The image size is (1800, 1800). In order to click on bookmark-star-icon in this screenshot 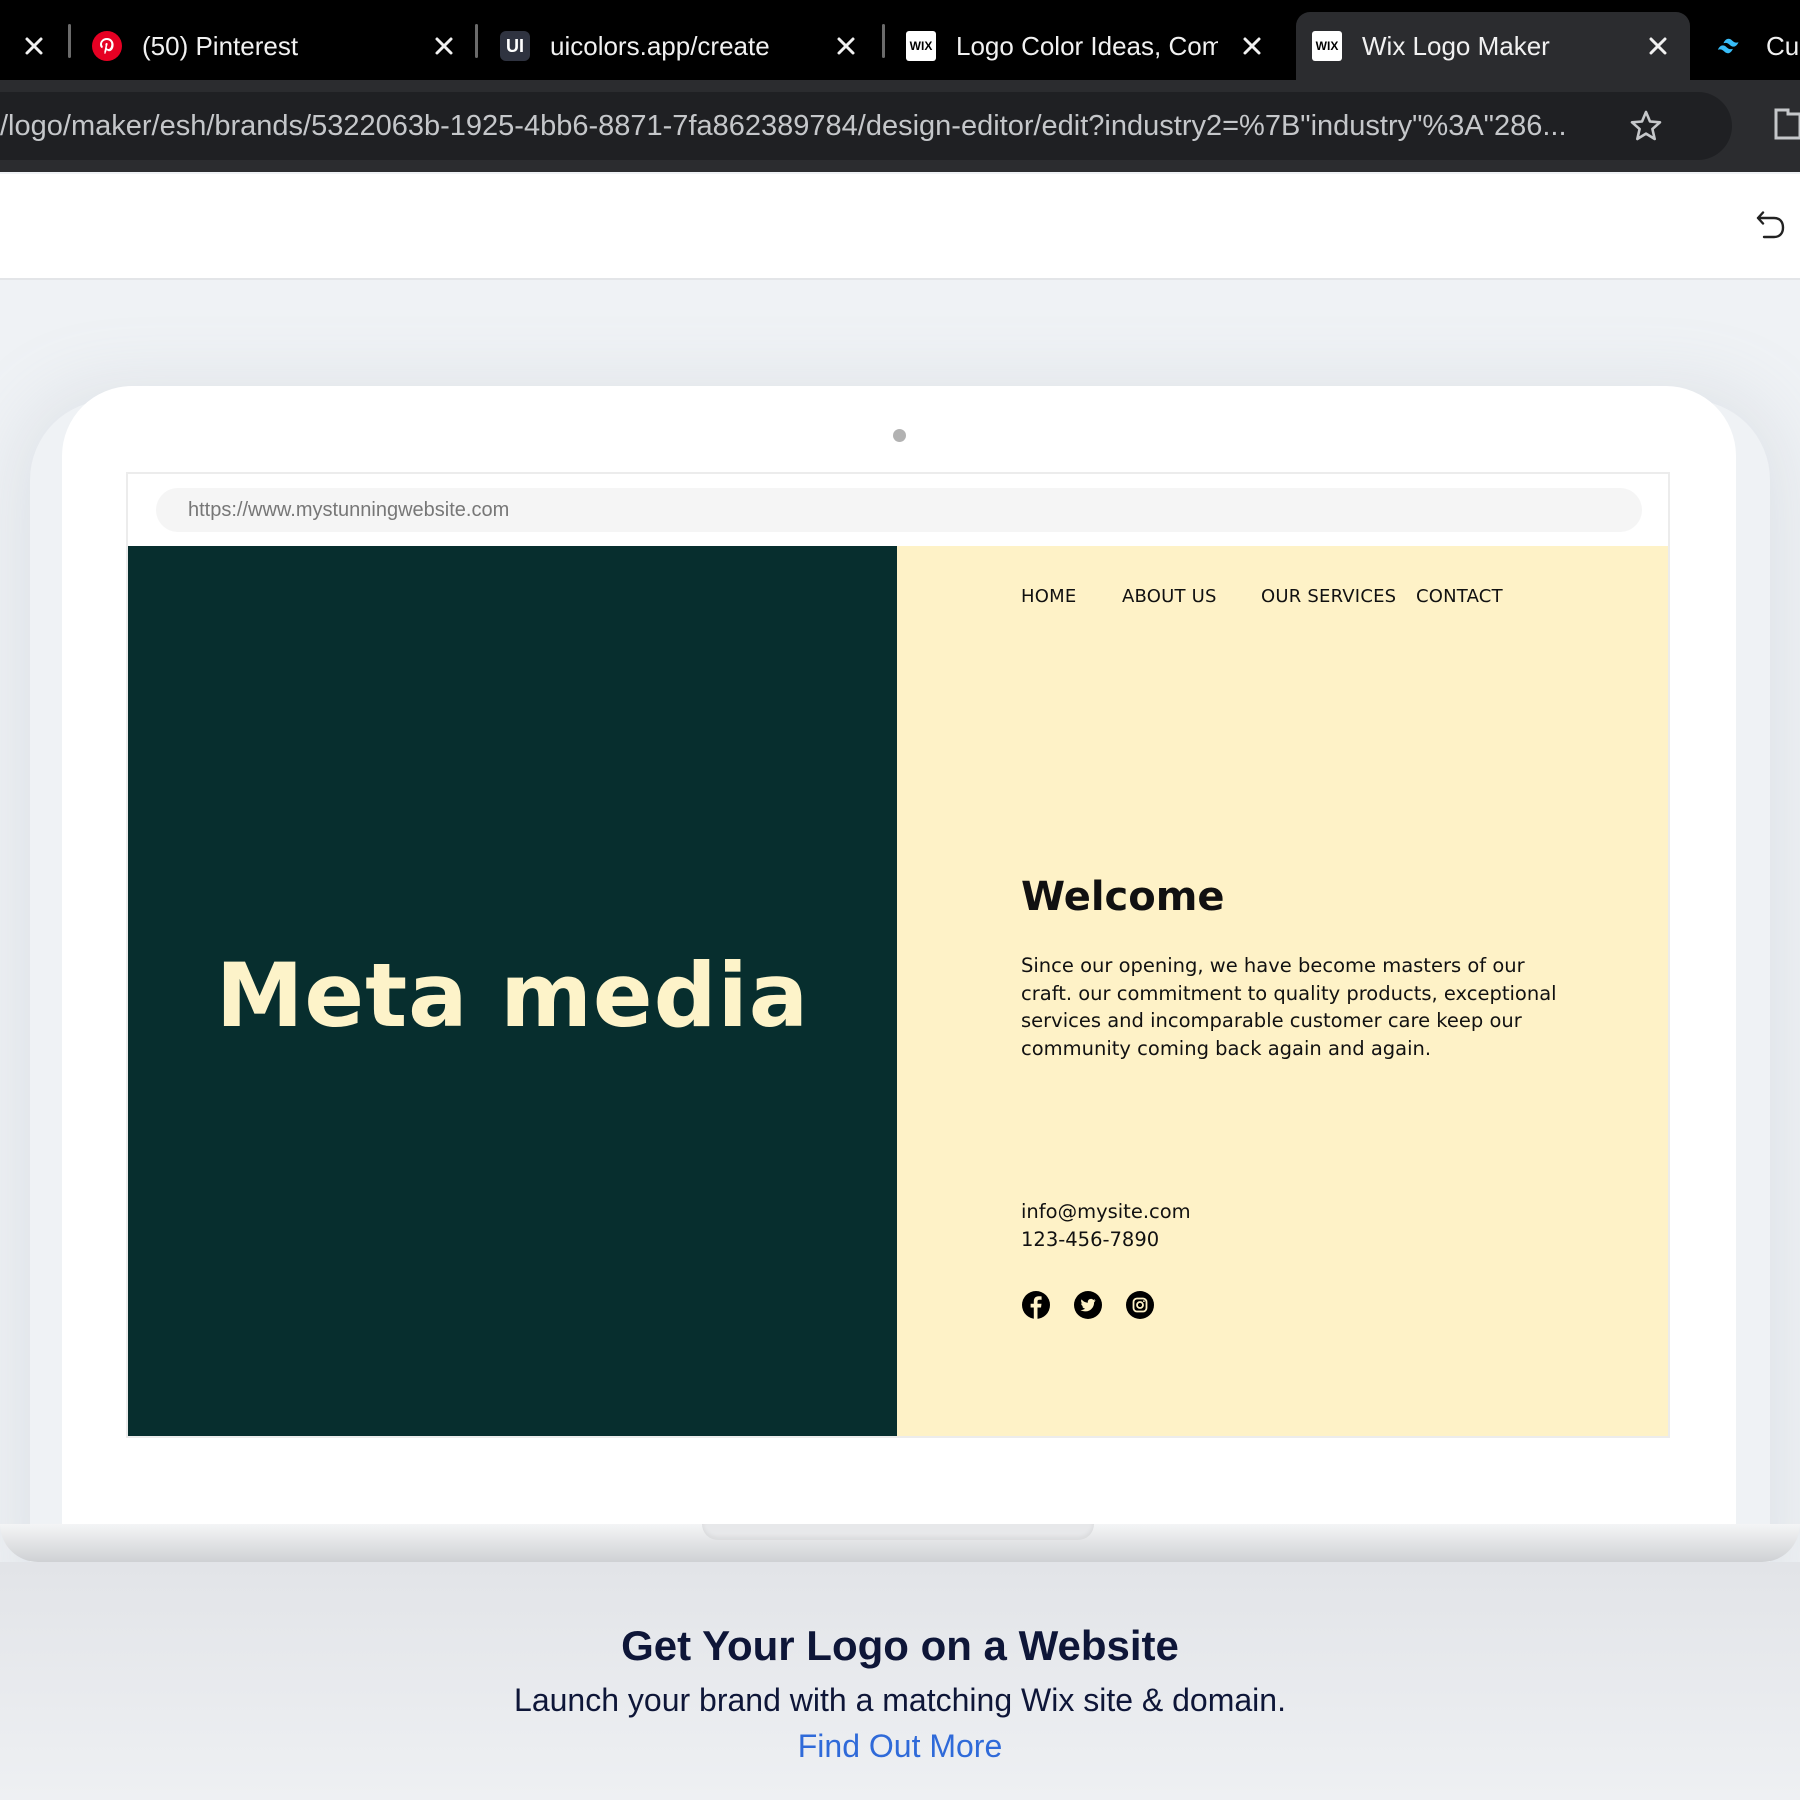, I will do `click(1646, 126)`.